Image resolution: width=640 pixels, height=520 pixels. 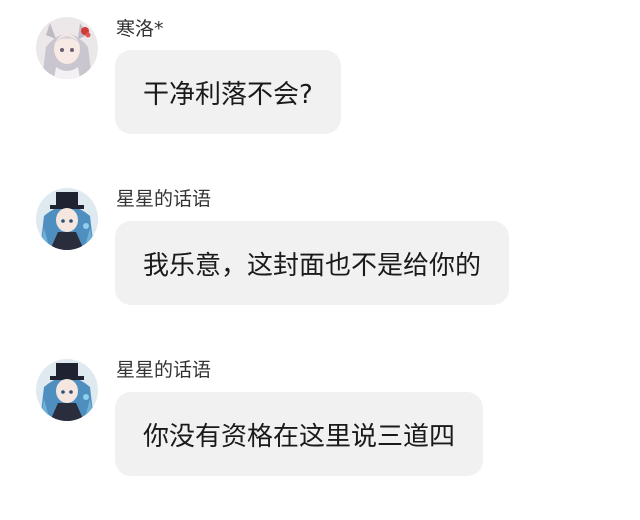 What do you see at coordinates (299, 434) in the screenshot?
I see `message-bubble: 你没有资格在这里说三道四` at bounding box center [299, 434].